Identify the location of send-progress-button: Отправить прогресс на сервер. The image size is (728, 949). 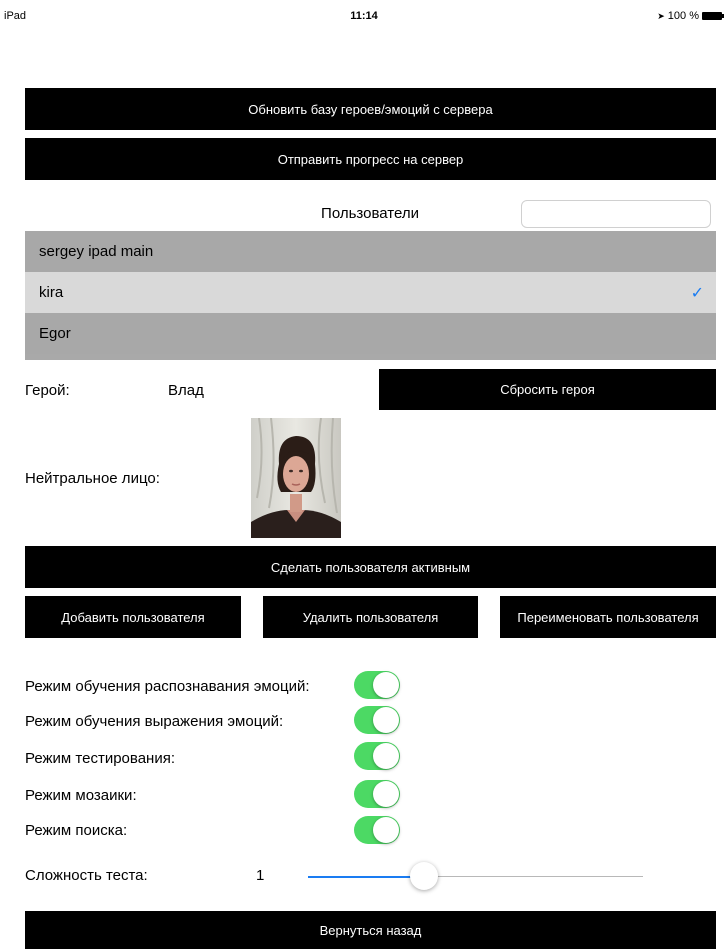
(370, 159).